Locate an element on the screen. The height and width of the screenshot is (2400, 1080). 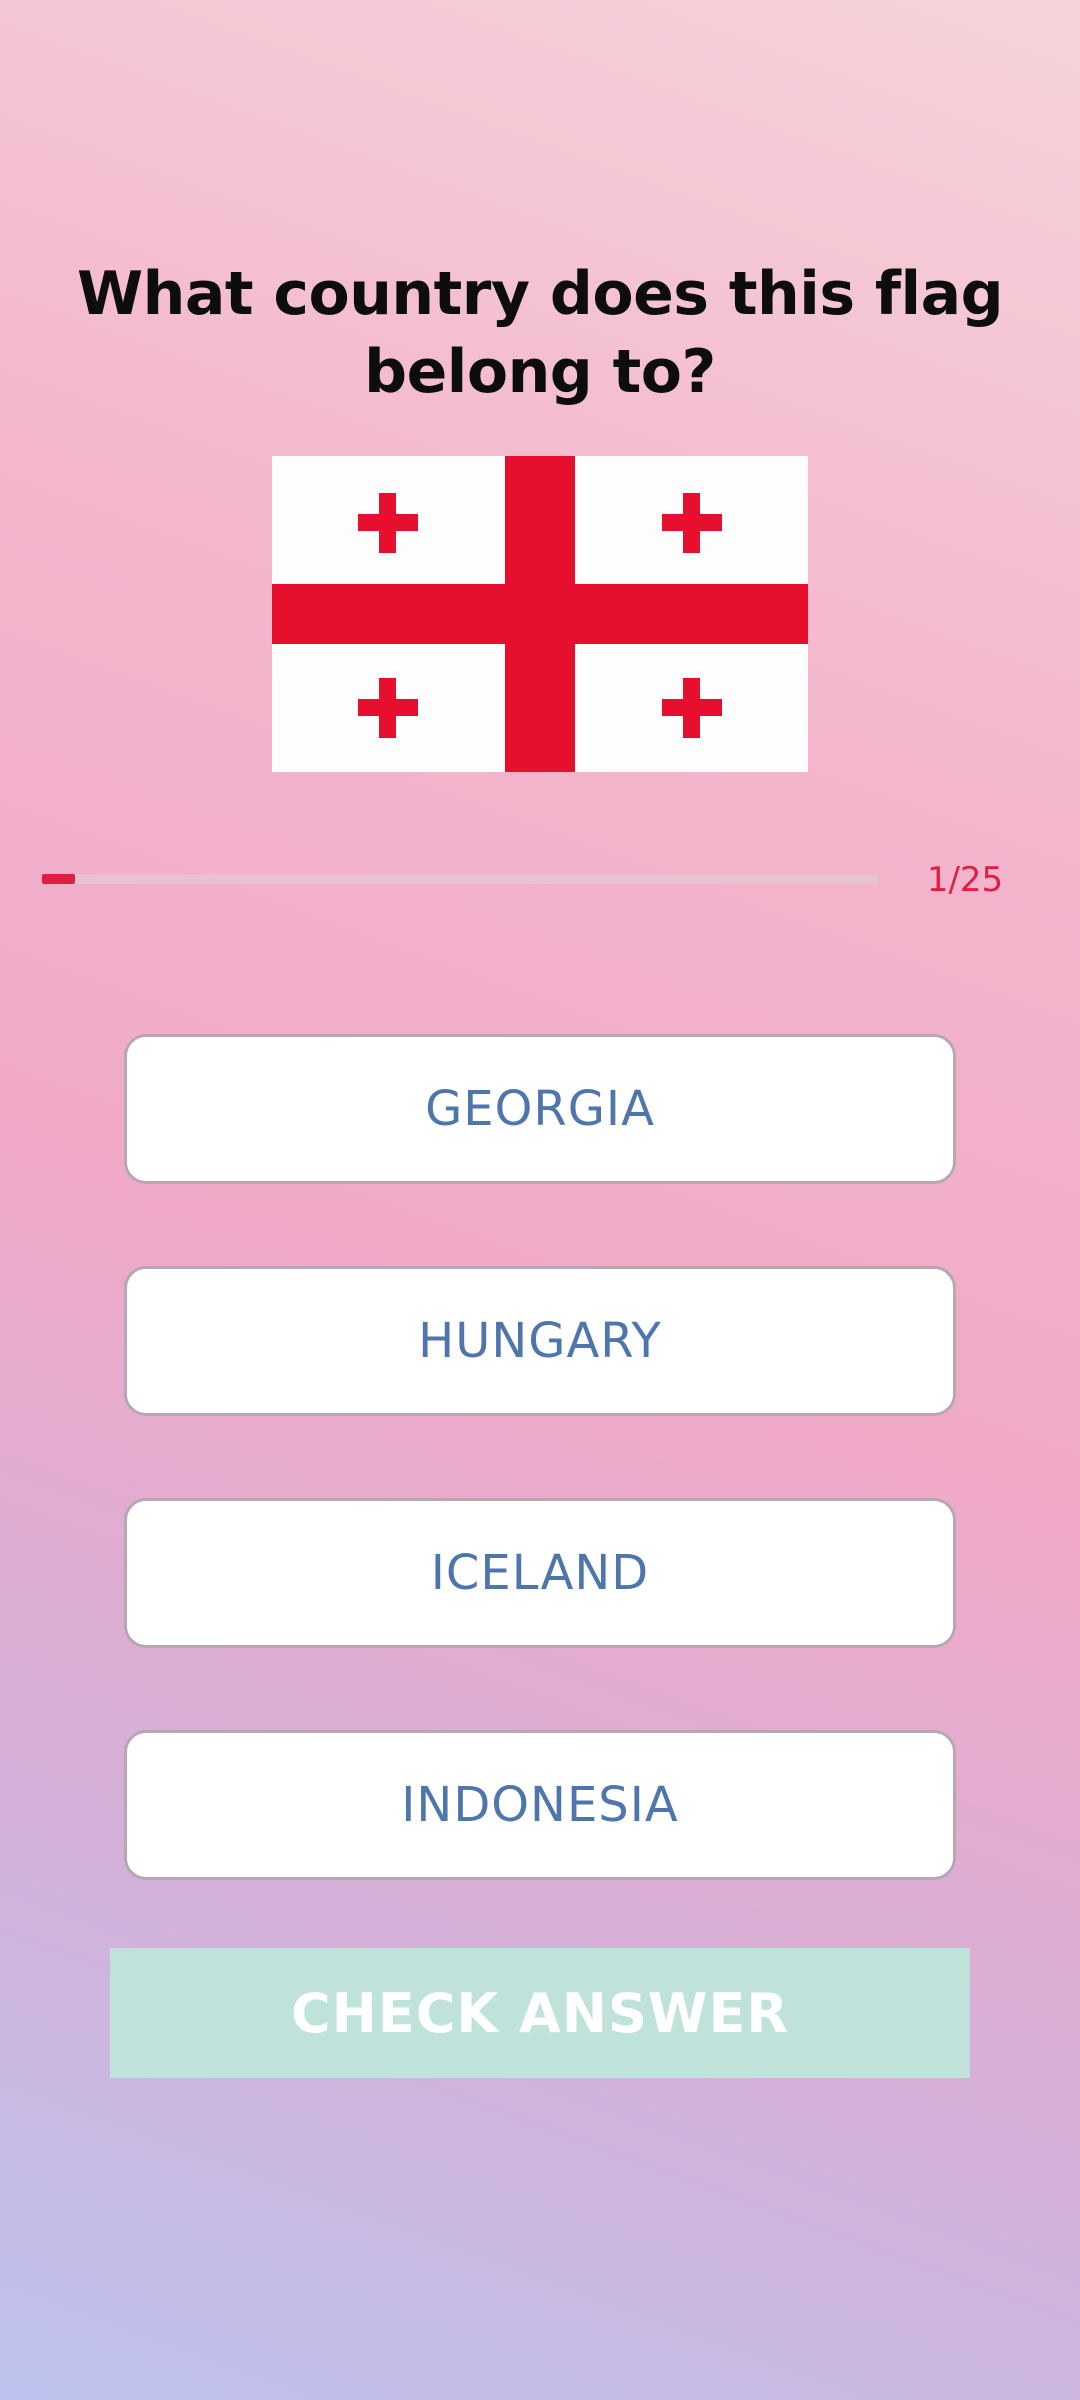
progress-bar is located at coordinates (460, 879).